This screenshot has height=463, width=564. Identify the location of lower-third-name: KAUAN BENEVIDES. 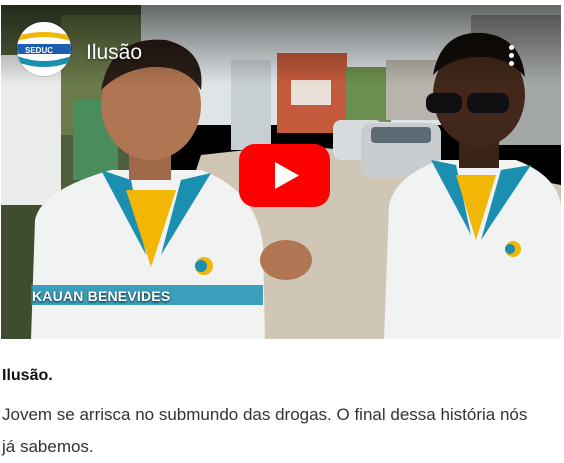
(101, 296).